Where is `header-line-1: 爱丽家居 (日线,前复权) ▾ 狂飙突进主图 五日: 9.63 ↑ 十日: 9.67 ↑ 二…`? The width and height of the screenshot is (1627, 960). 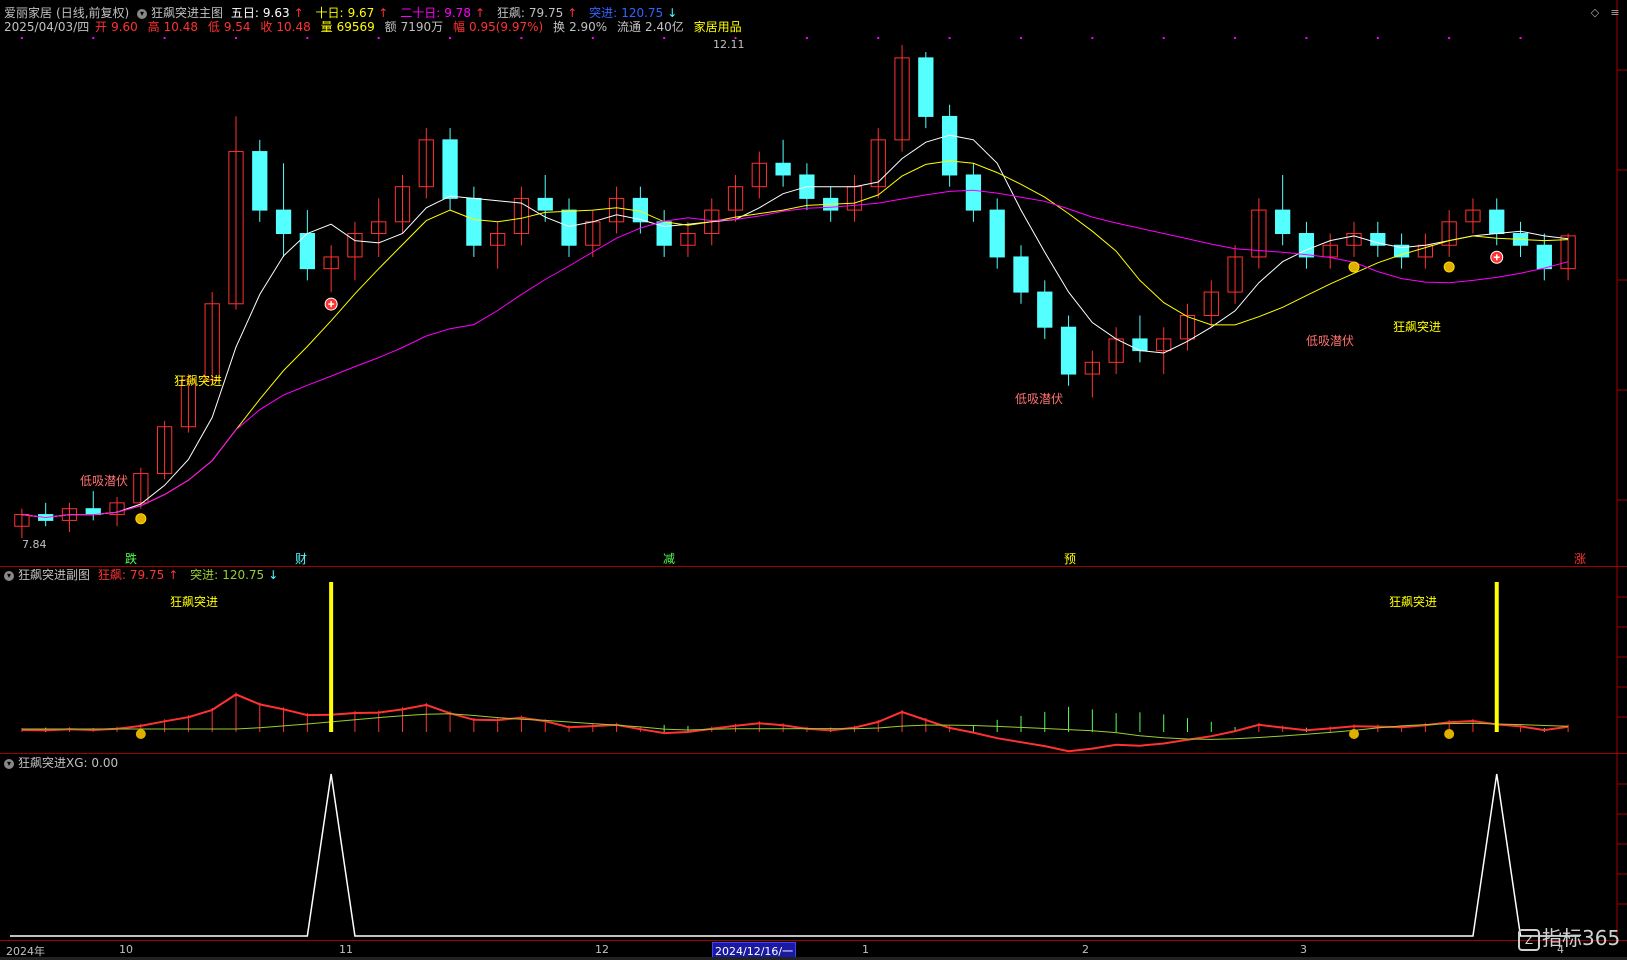 header-line-1: 爱丽家居 (日线,前复权) ▾ 狂飙突进主图 五日: 9.63 ↑ 十日: 9.67 ↑ 二… is located at coordinates (344, 13).